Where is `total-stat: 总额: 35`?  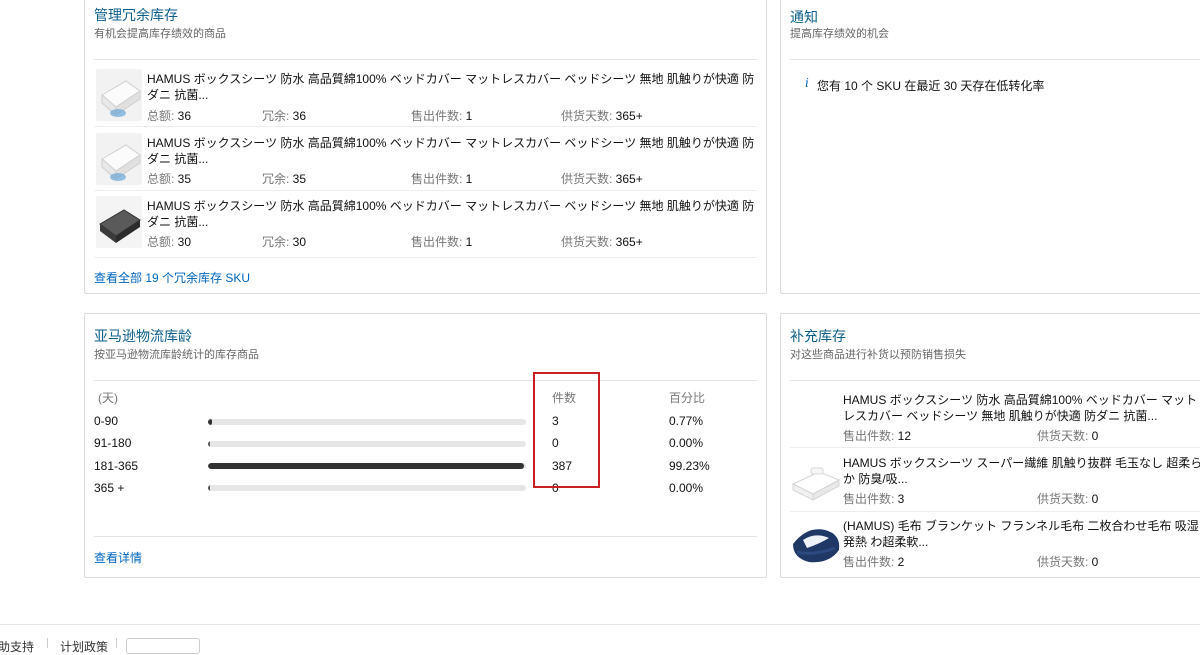
total-stat: 总额: 35 is located at coordinates (169, 178).